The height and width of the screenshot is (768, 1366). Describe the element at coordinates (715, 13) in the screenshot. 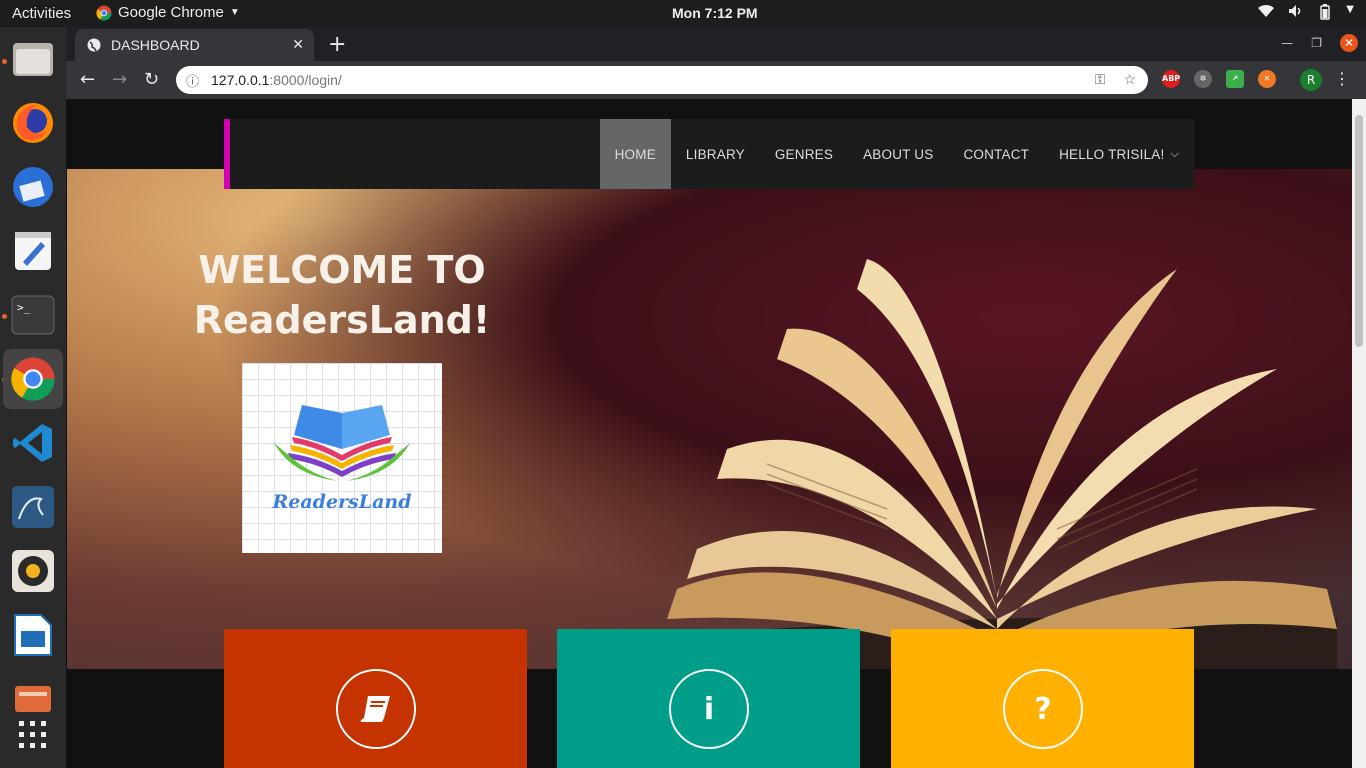

I see `clock: Mon 7:12 PM` at that location.